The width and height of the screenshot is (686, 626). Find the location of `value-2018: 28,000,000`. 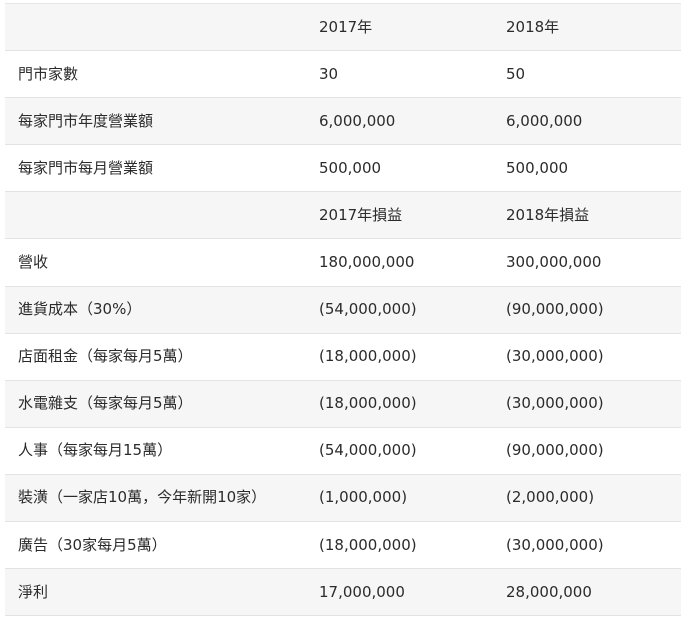

value-2018: 28,000,000 is located at coordinates (549, 591).